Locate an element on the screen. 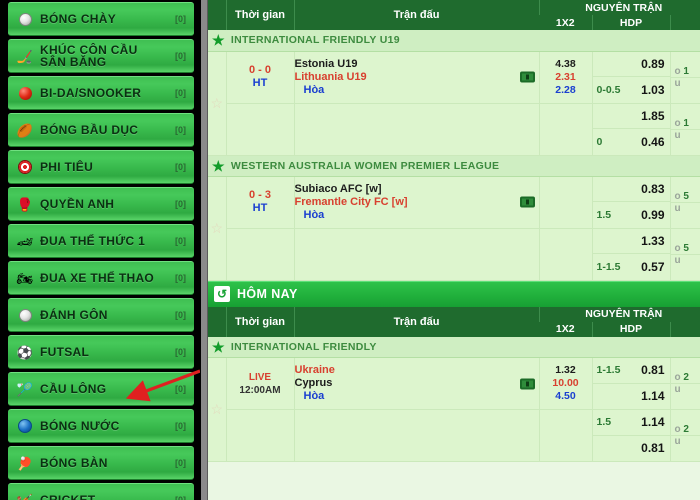 The height and width of the screenshot is (500, 700). over-under-cell: o 5u is located at coordinates (684, 202).